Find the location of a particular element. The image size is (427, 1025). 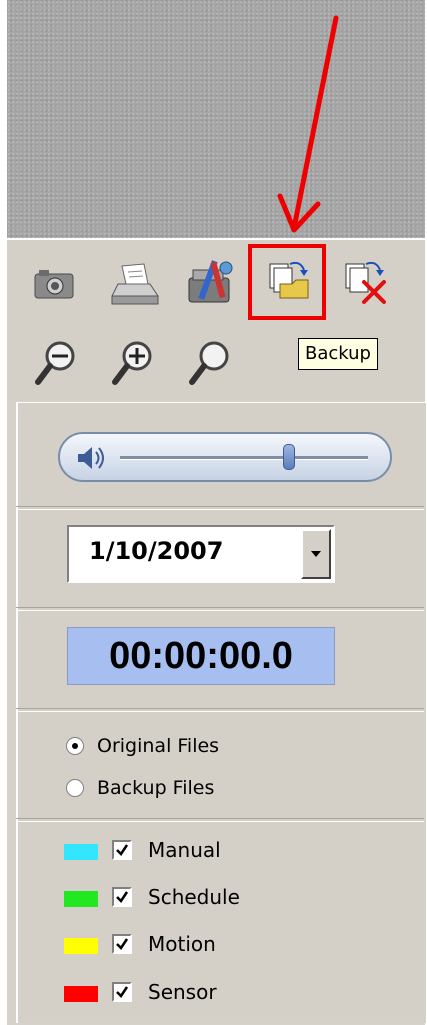

date-dropdown-button is located at coordinates (316, 554).